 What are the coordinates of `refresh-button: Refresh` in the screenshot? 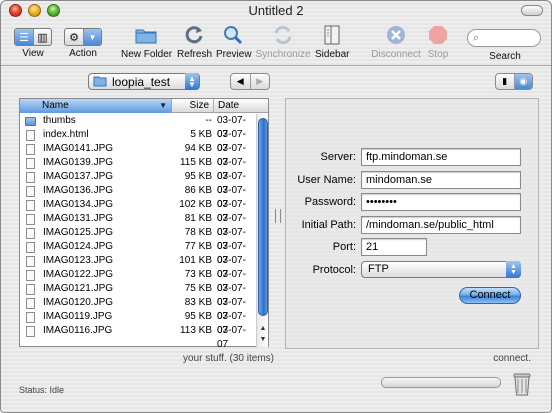 It's located at (194, 41).